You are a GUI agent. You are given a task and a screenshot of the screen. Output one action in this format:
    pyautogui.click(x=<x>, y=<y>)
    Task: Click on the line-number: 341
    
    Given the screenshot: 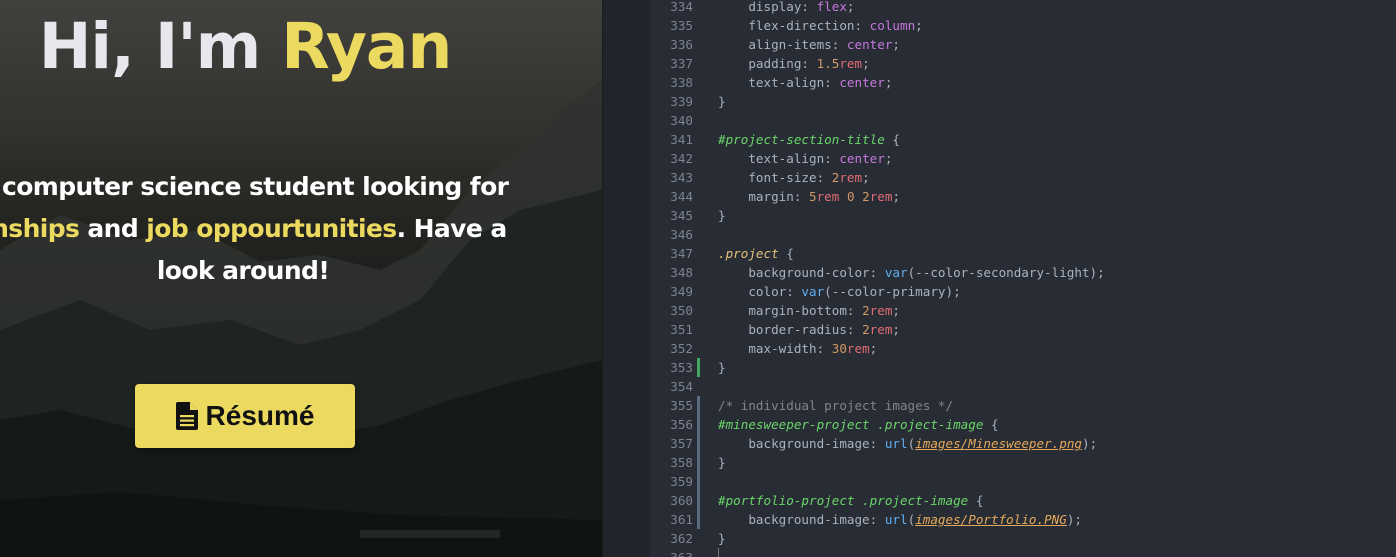 What is the action you would take?
    pyautogui.click(x=681, y=139)
    